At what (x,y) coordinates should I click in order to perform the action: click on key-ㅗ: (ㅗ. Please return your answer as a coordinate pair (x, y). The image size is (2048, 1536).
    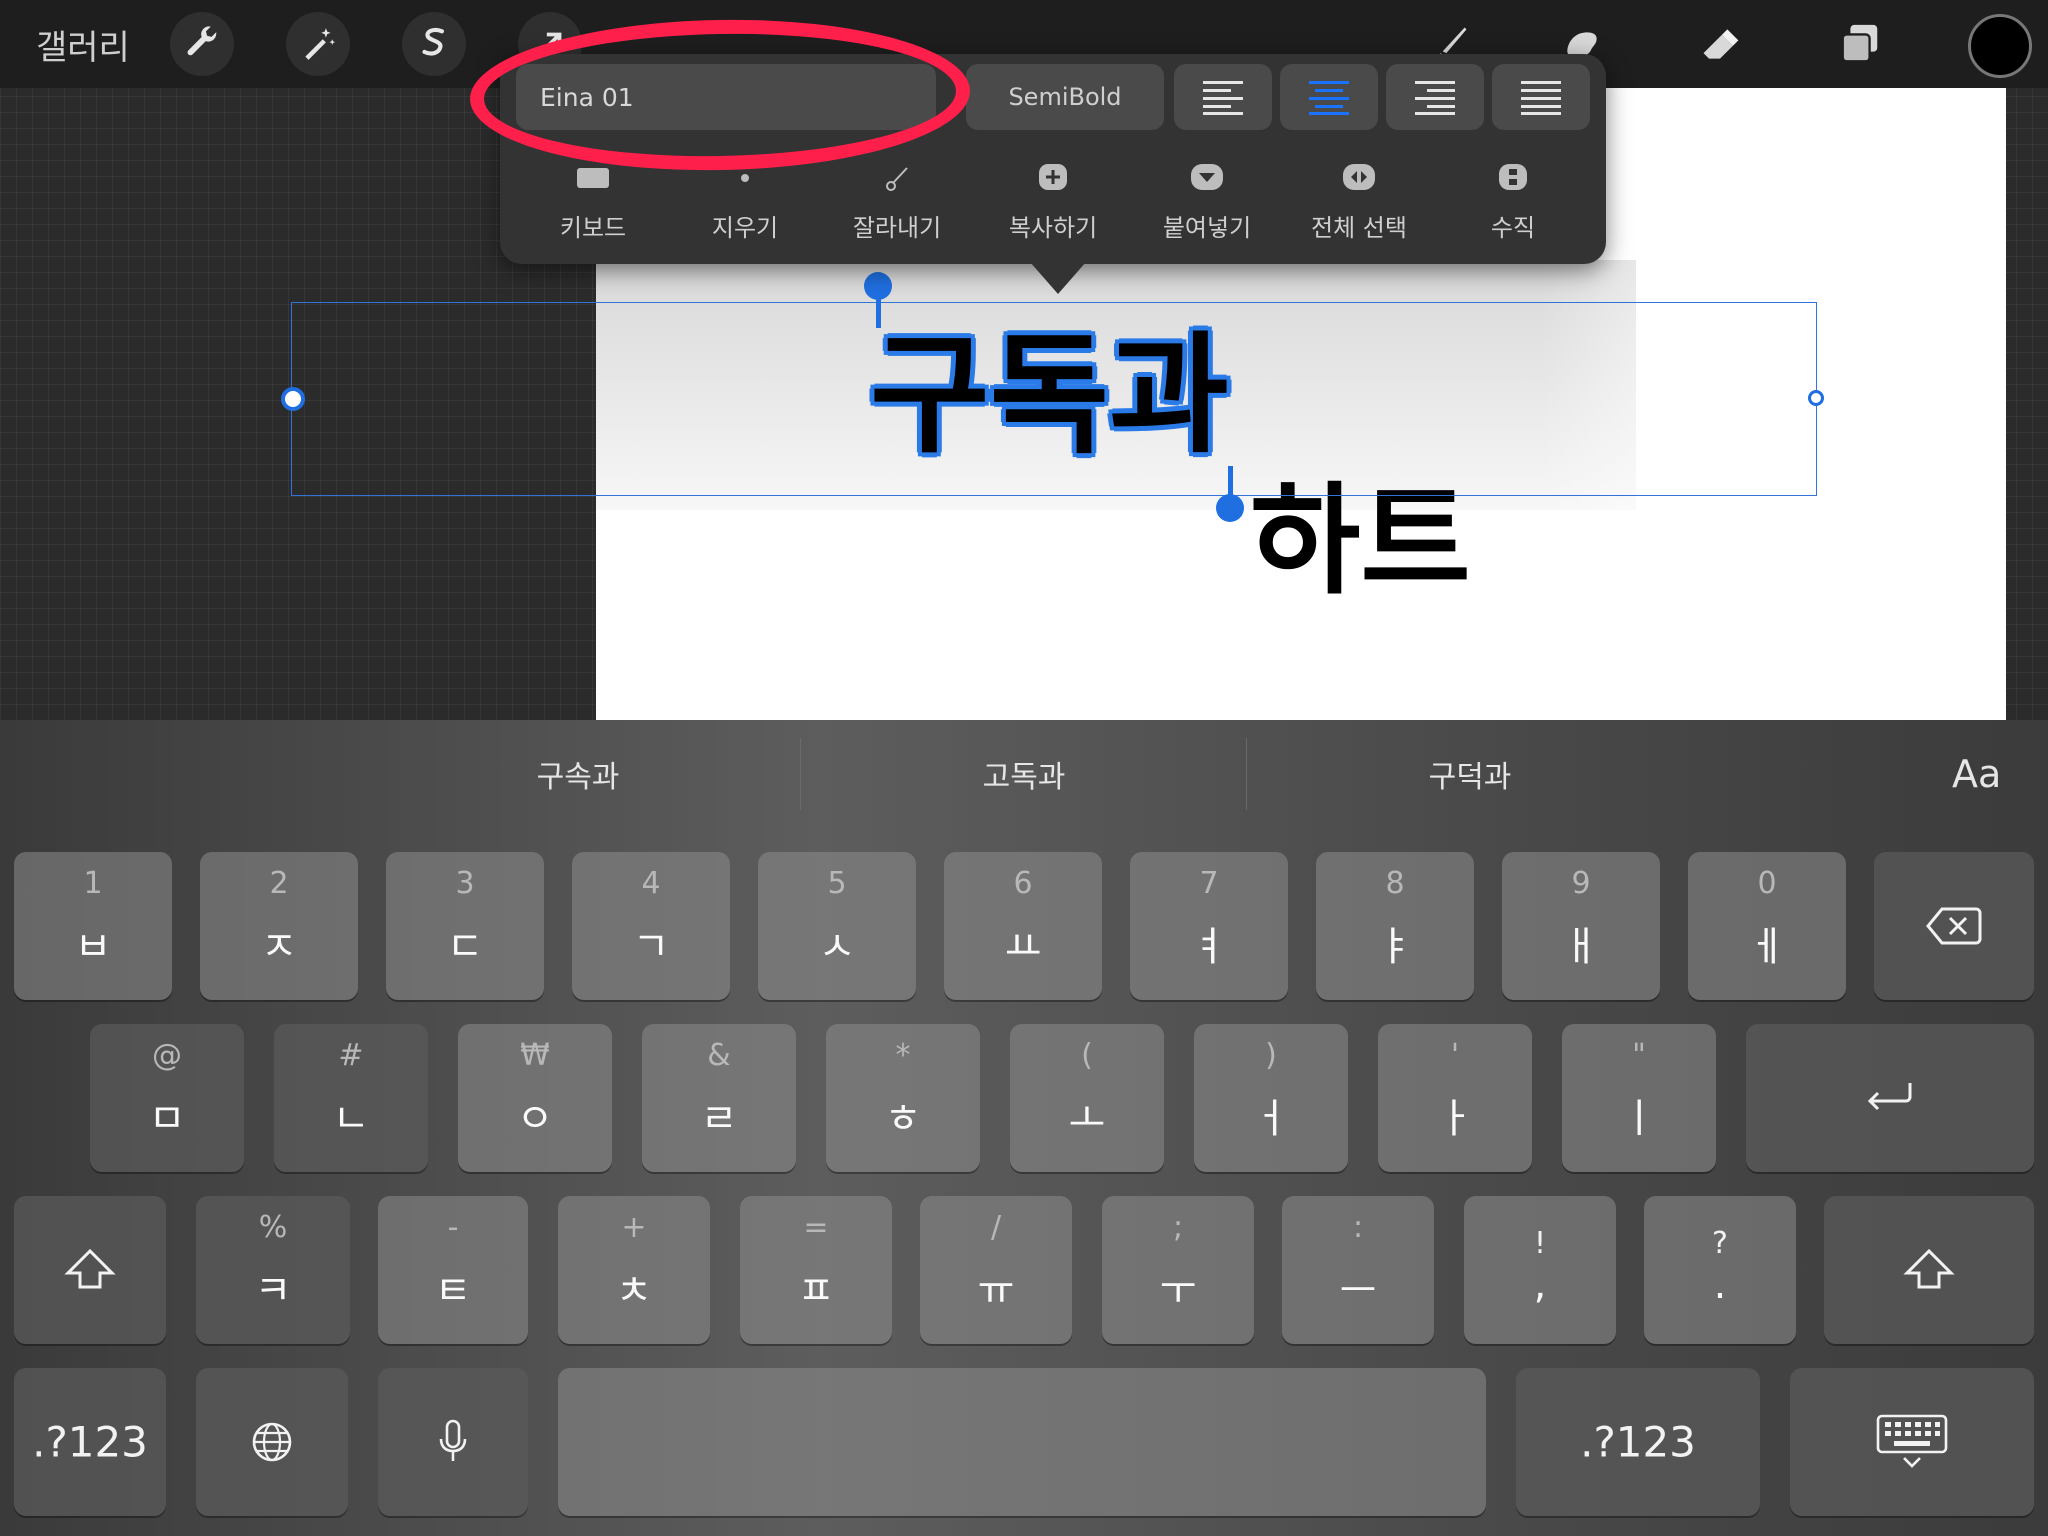
    Looking at the image, I should click on (1087, 1098).